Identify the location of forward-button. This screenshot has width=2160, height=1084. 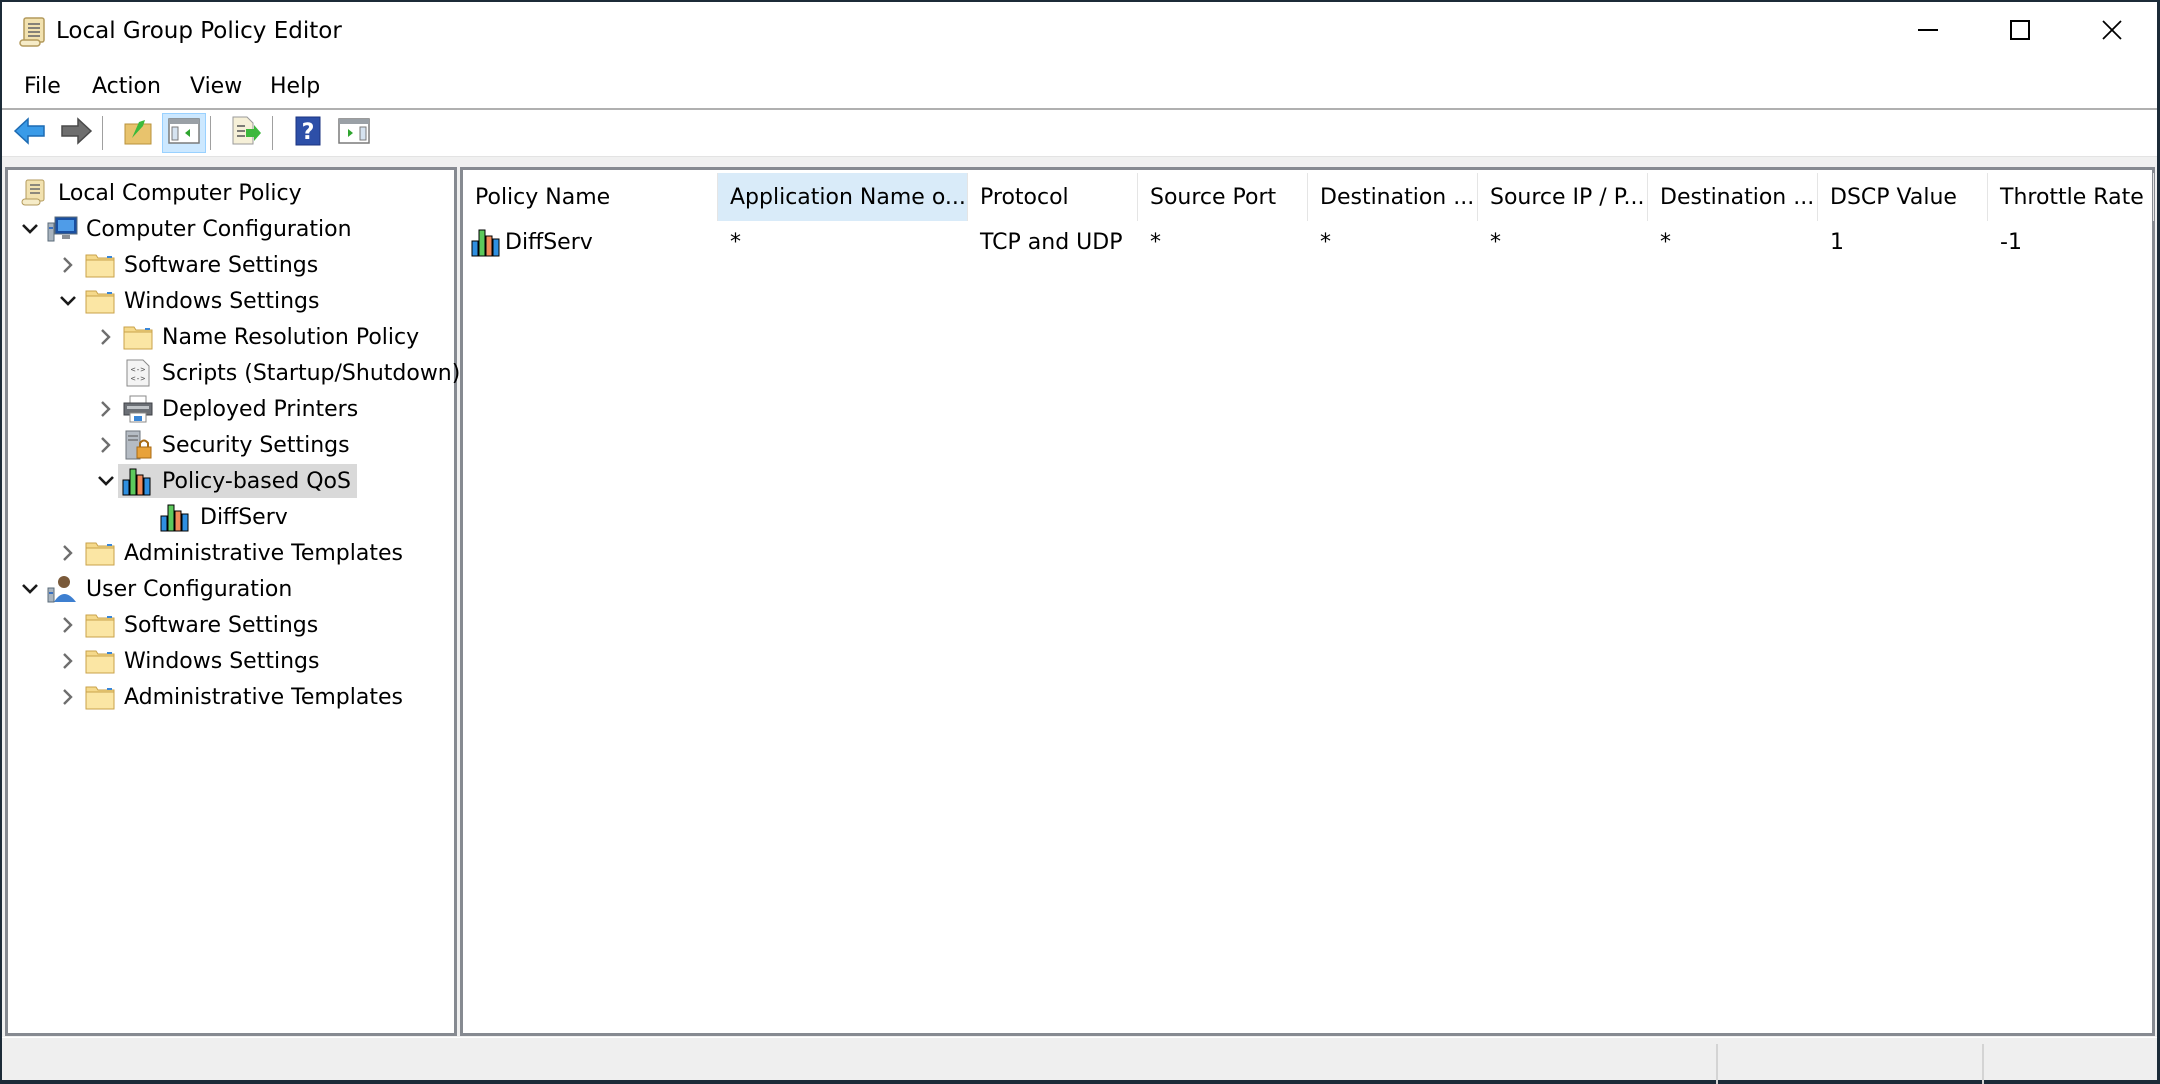
(76, 133).